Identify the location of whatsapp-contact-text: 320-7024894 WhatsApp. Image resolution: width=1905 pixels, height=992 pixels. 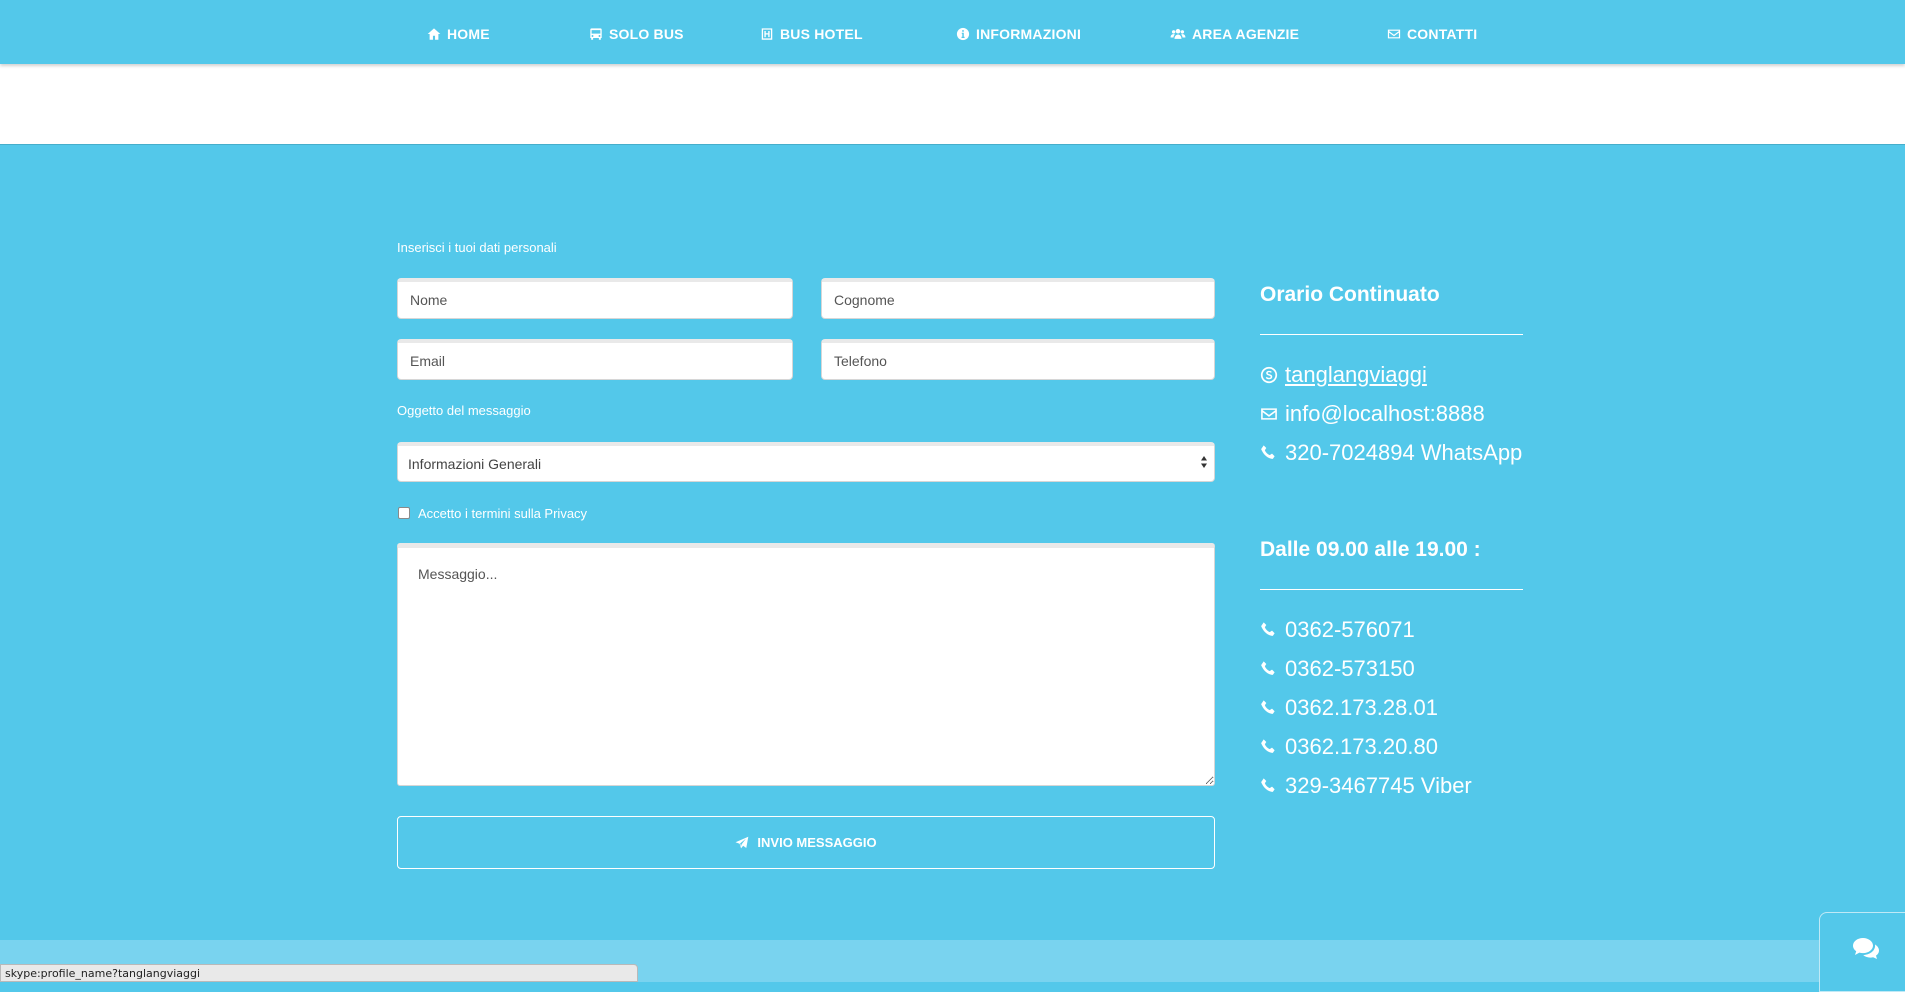
(1404, 452).